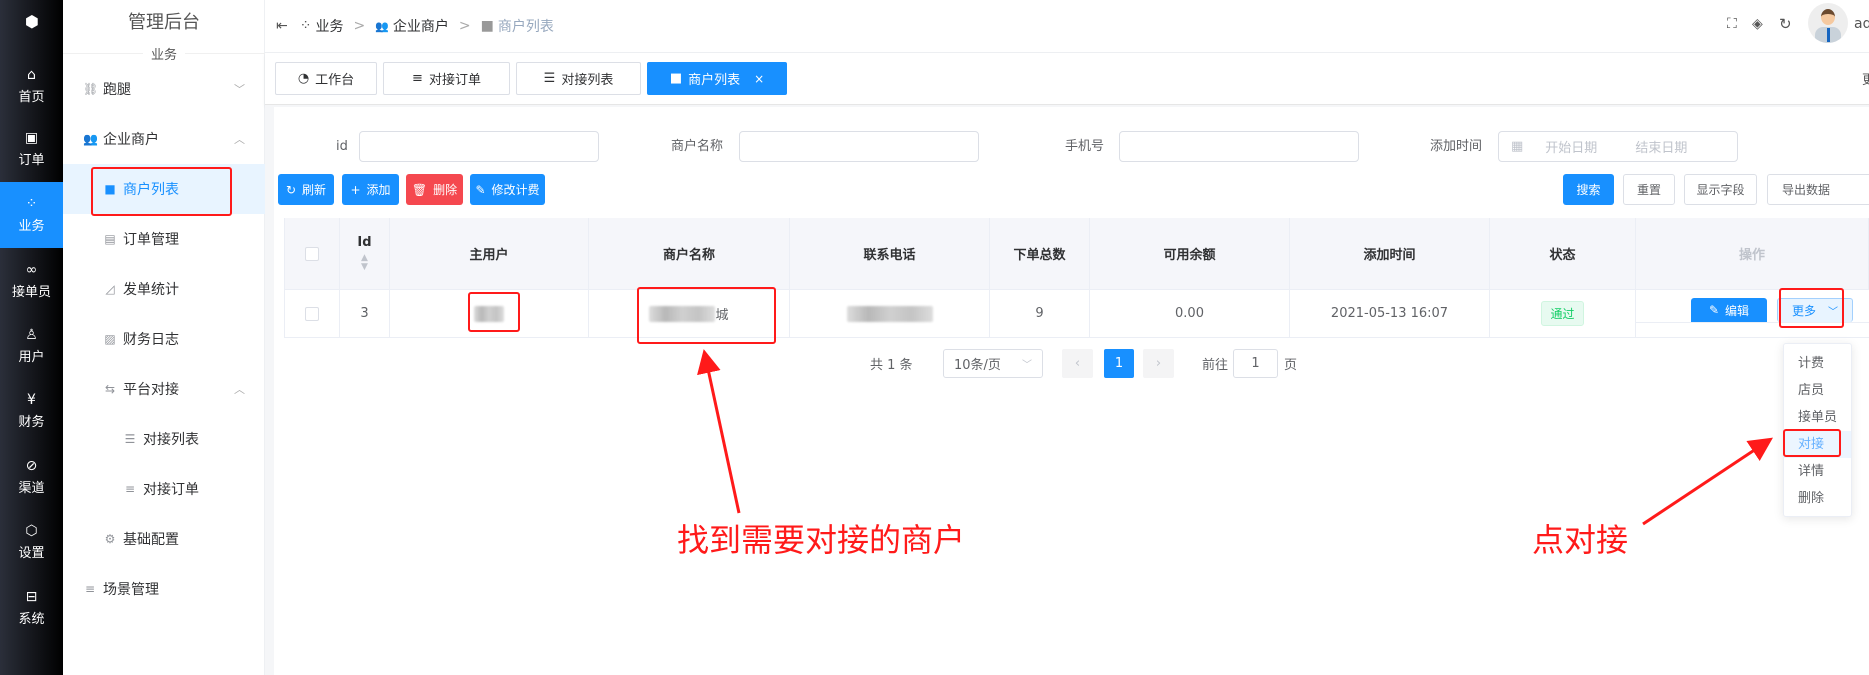 This screenshot has height=675, width=1869. I want to click on arrow-to-dock, so click(1707, 481).